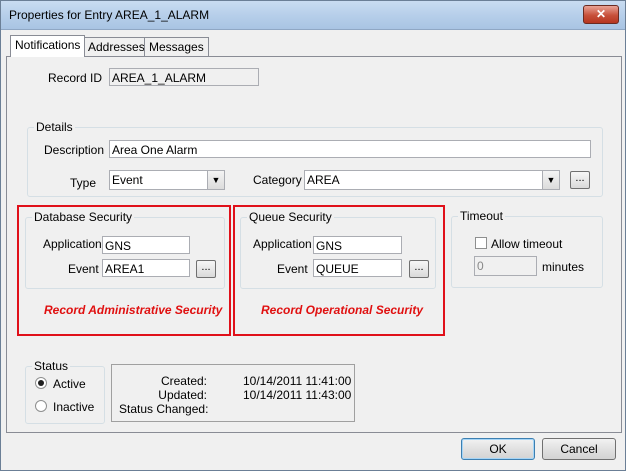  What do you see at coordinates (290, 217) in the screenshot?
I see `queue-security-title: Queue Security` at bounding box center [290, 217].